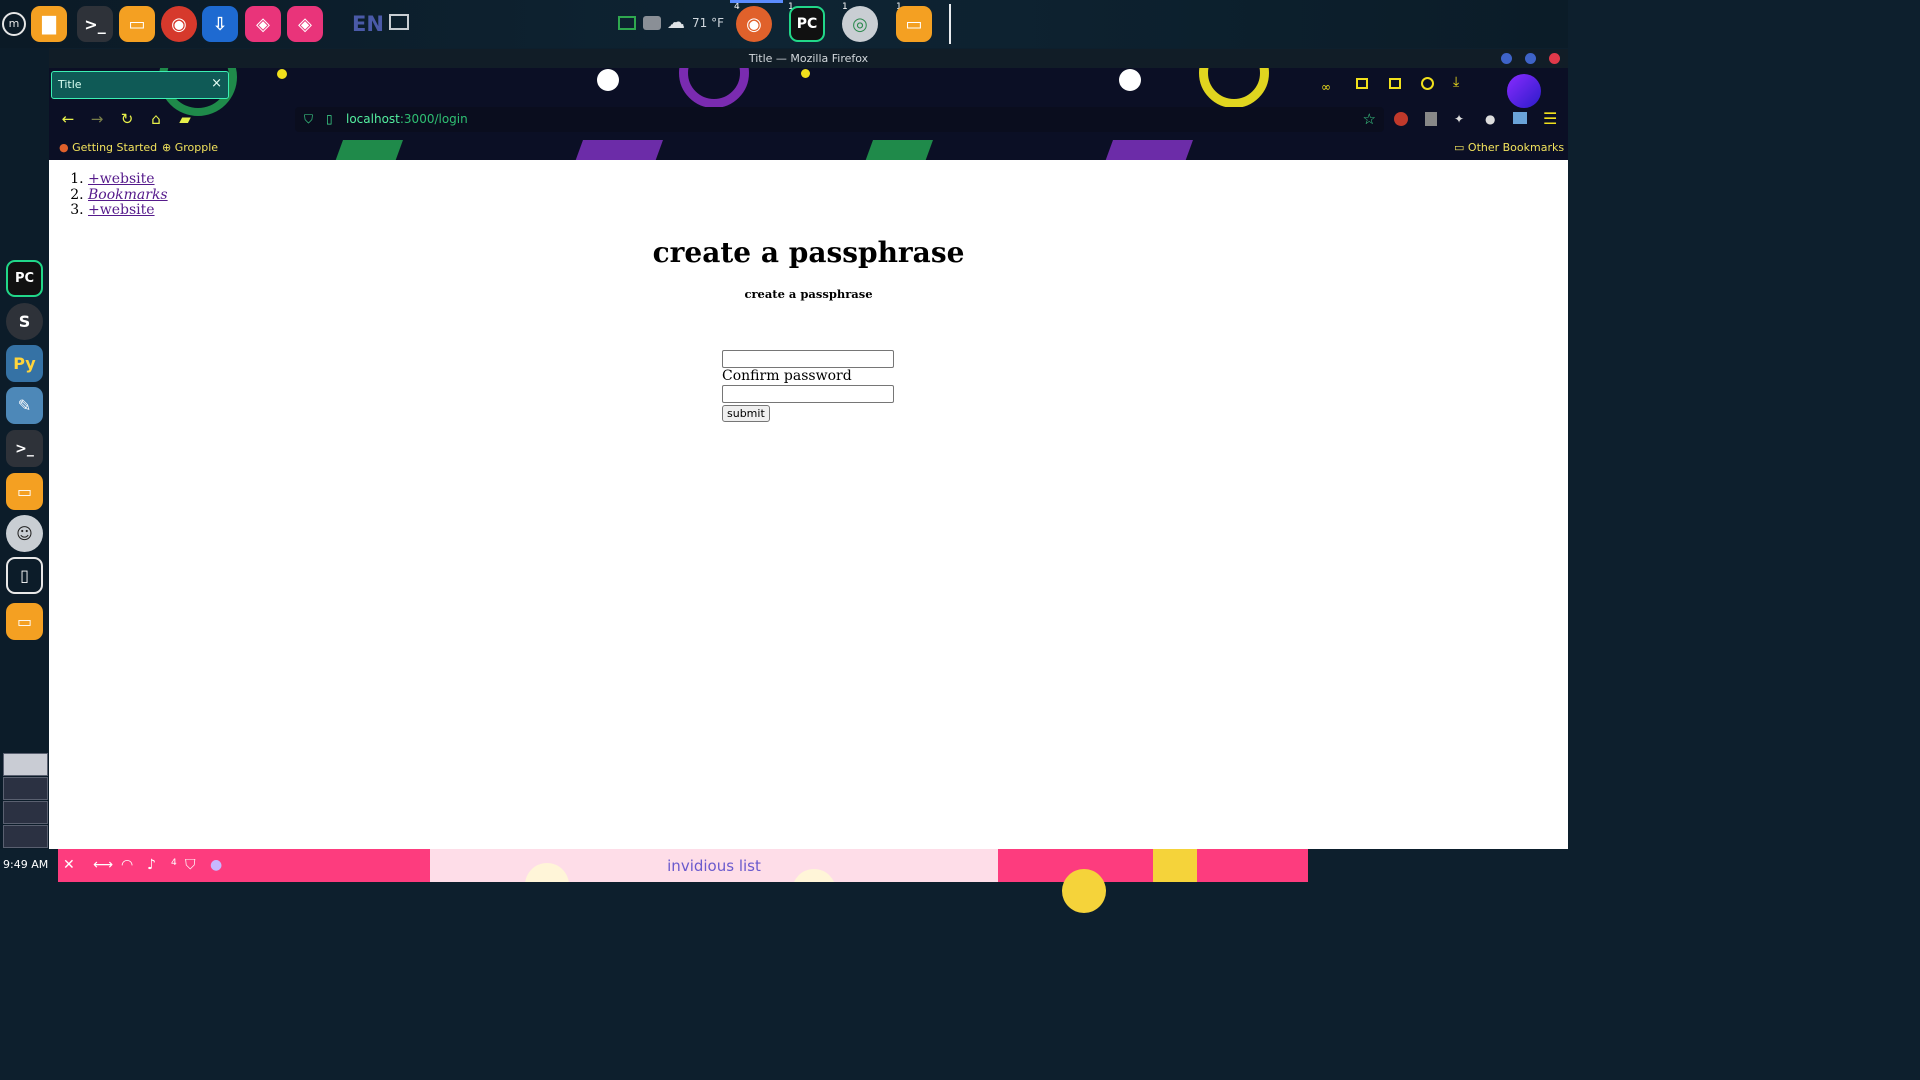 The width and height of the screenshot is (1920, 1080). I want to click on menu-hamburger-icon: ☰, so click(1550, 118).